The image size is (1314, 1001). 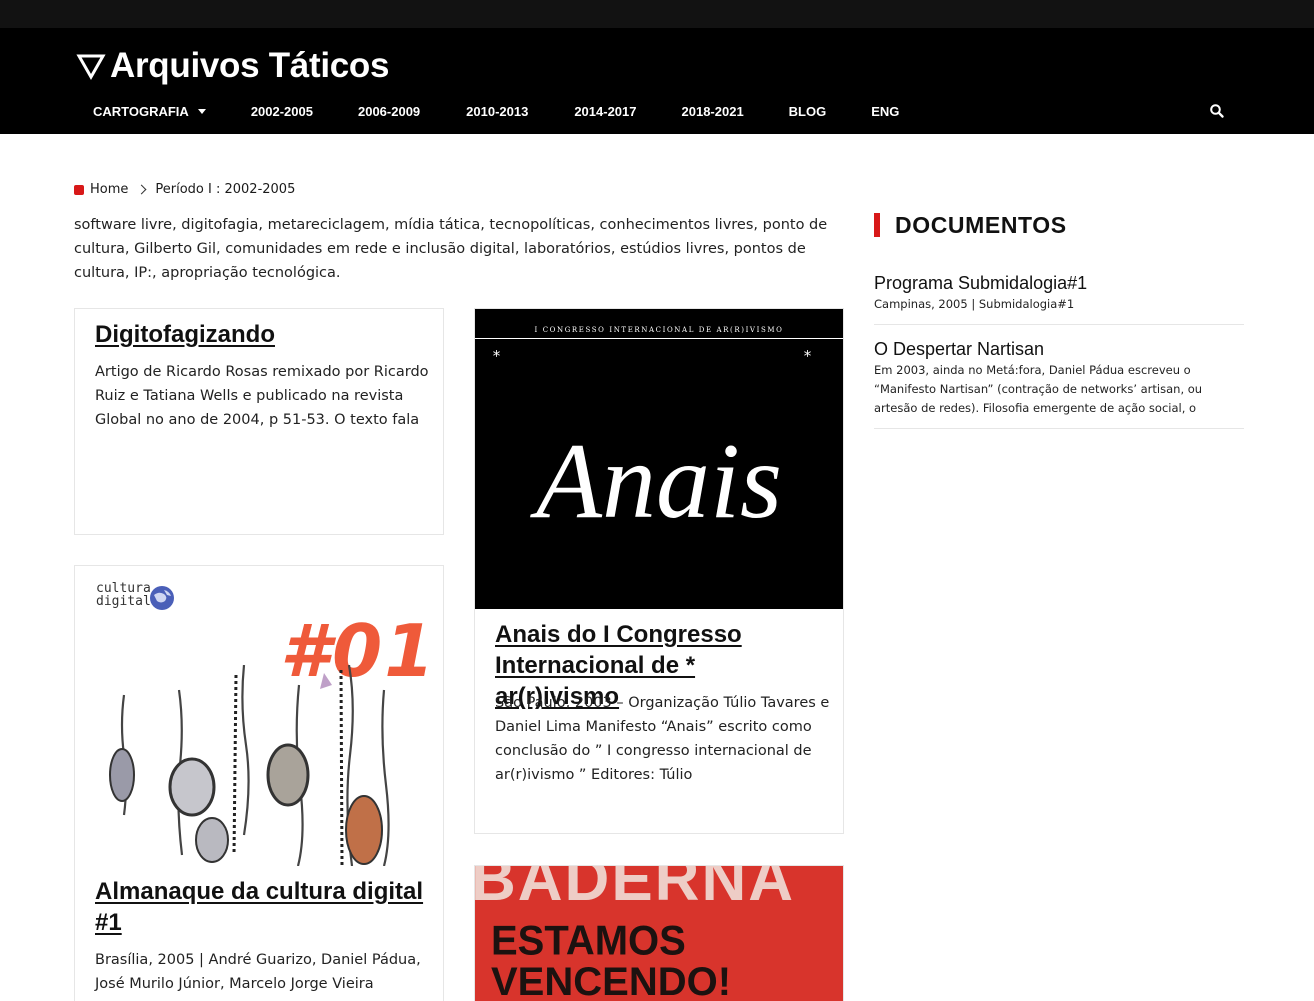 I want to click on nav-label: BLOG, so click(x=807, y=111).